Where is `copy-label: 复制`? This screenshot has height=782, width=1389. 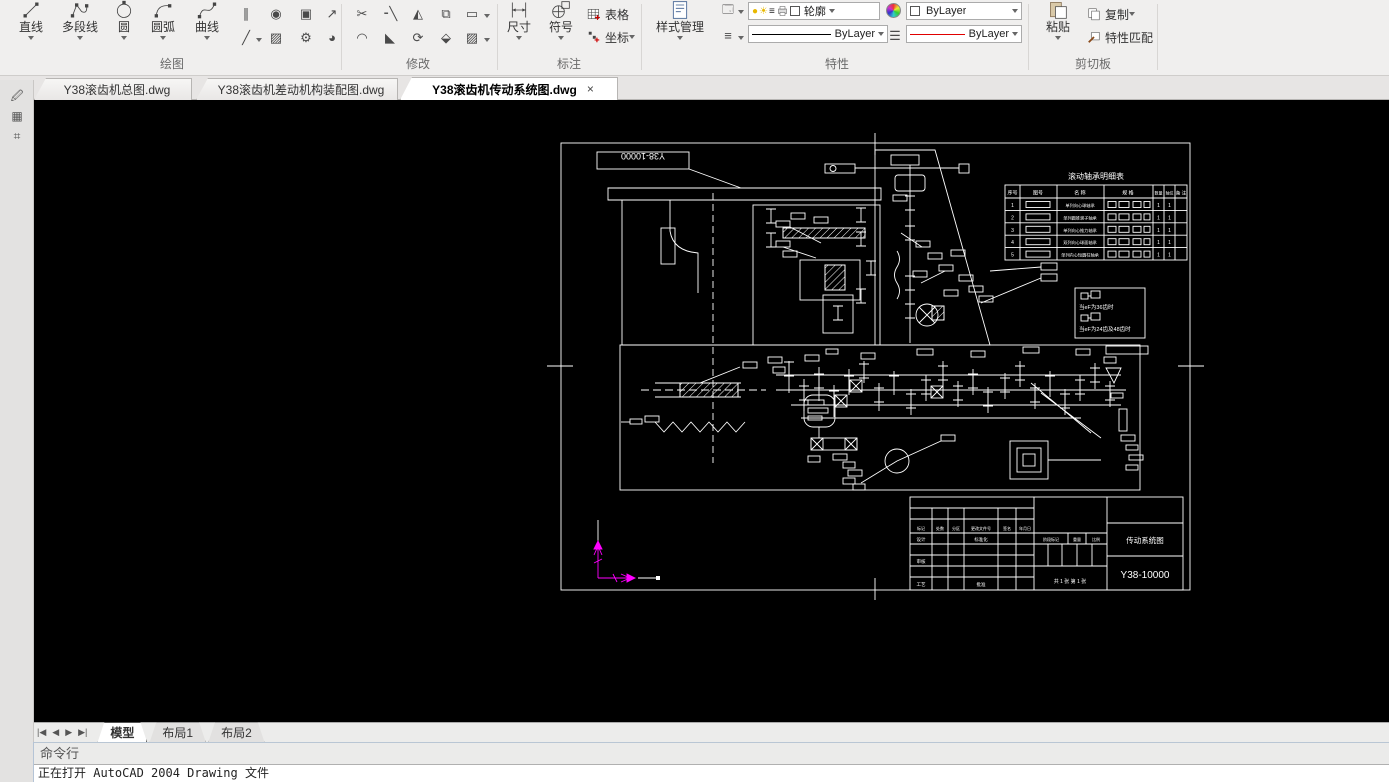 copy-label: 复制 is located at coordinates (1117, 14).